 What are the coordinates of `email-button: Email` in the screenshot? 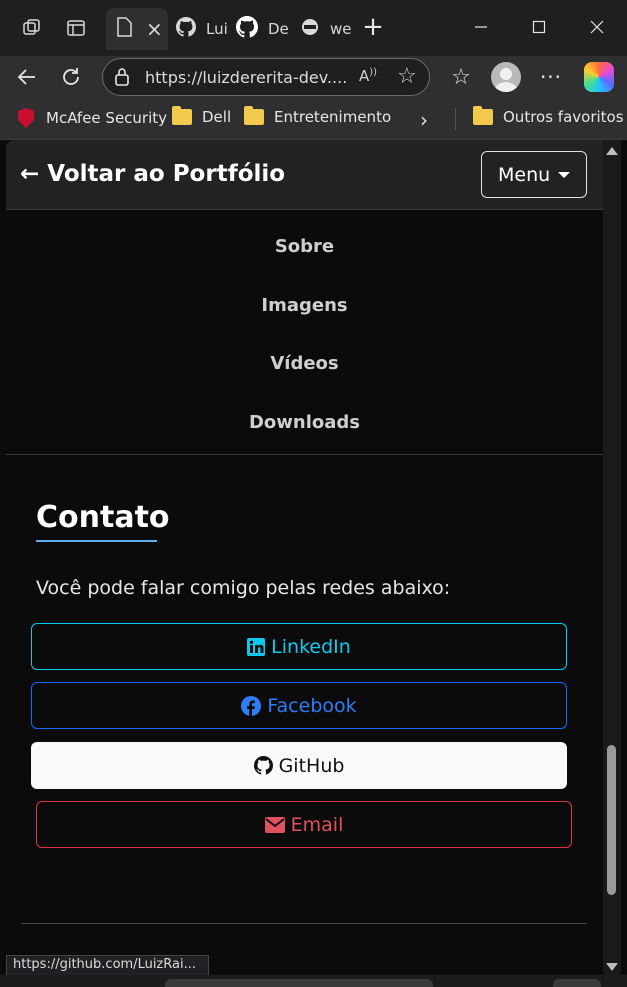 It's located at (304, 824).